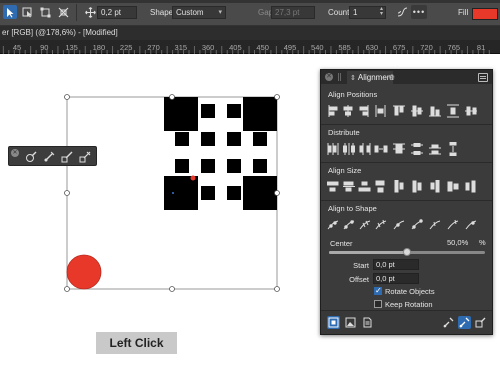 The image size is (500, 369). Describe the element at coordinates (453, 186) in the screenshot. I see `size-height-both-icon` at that location.